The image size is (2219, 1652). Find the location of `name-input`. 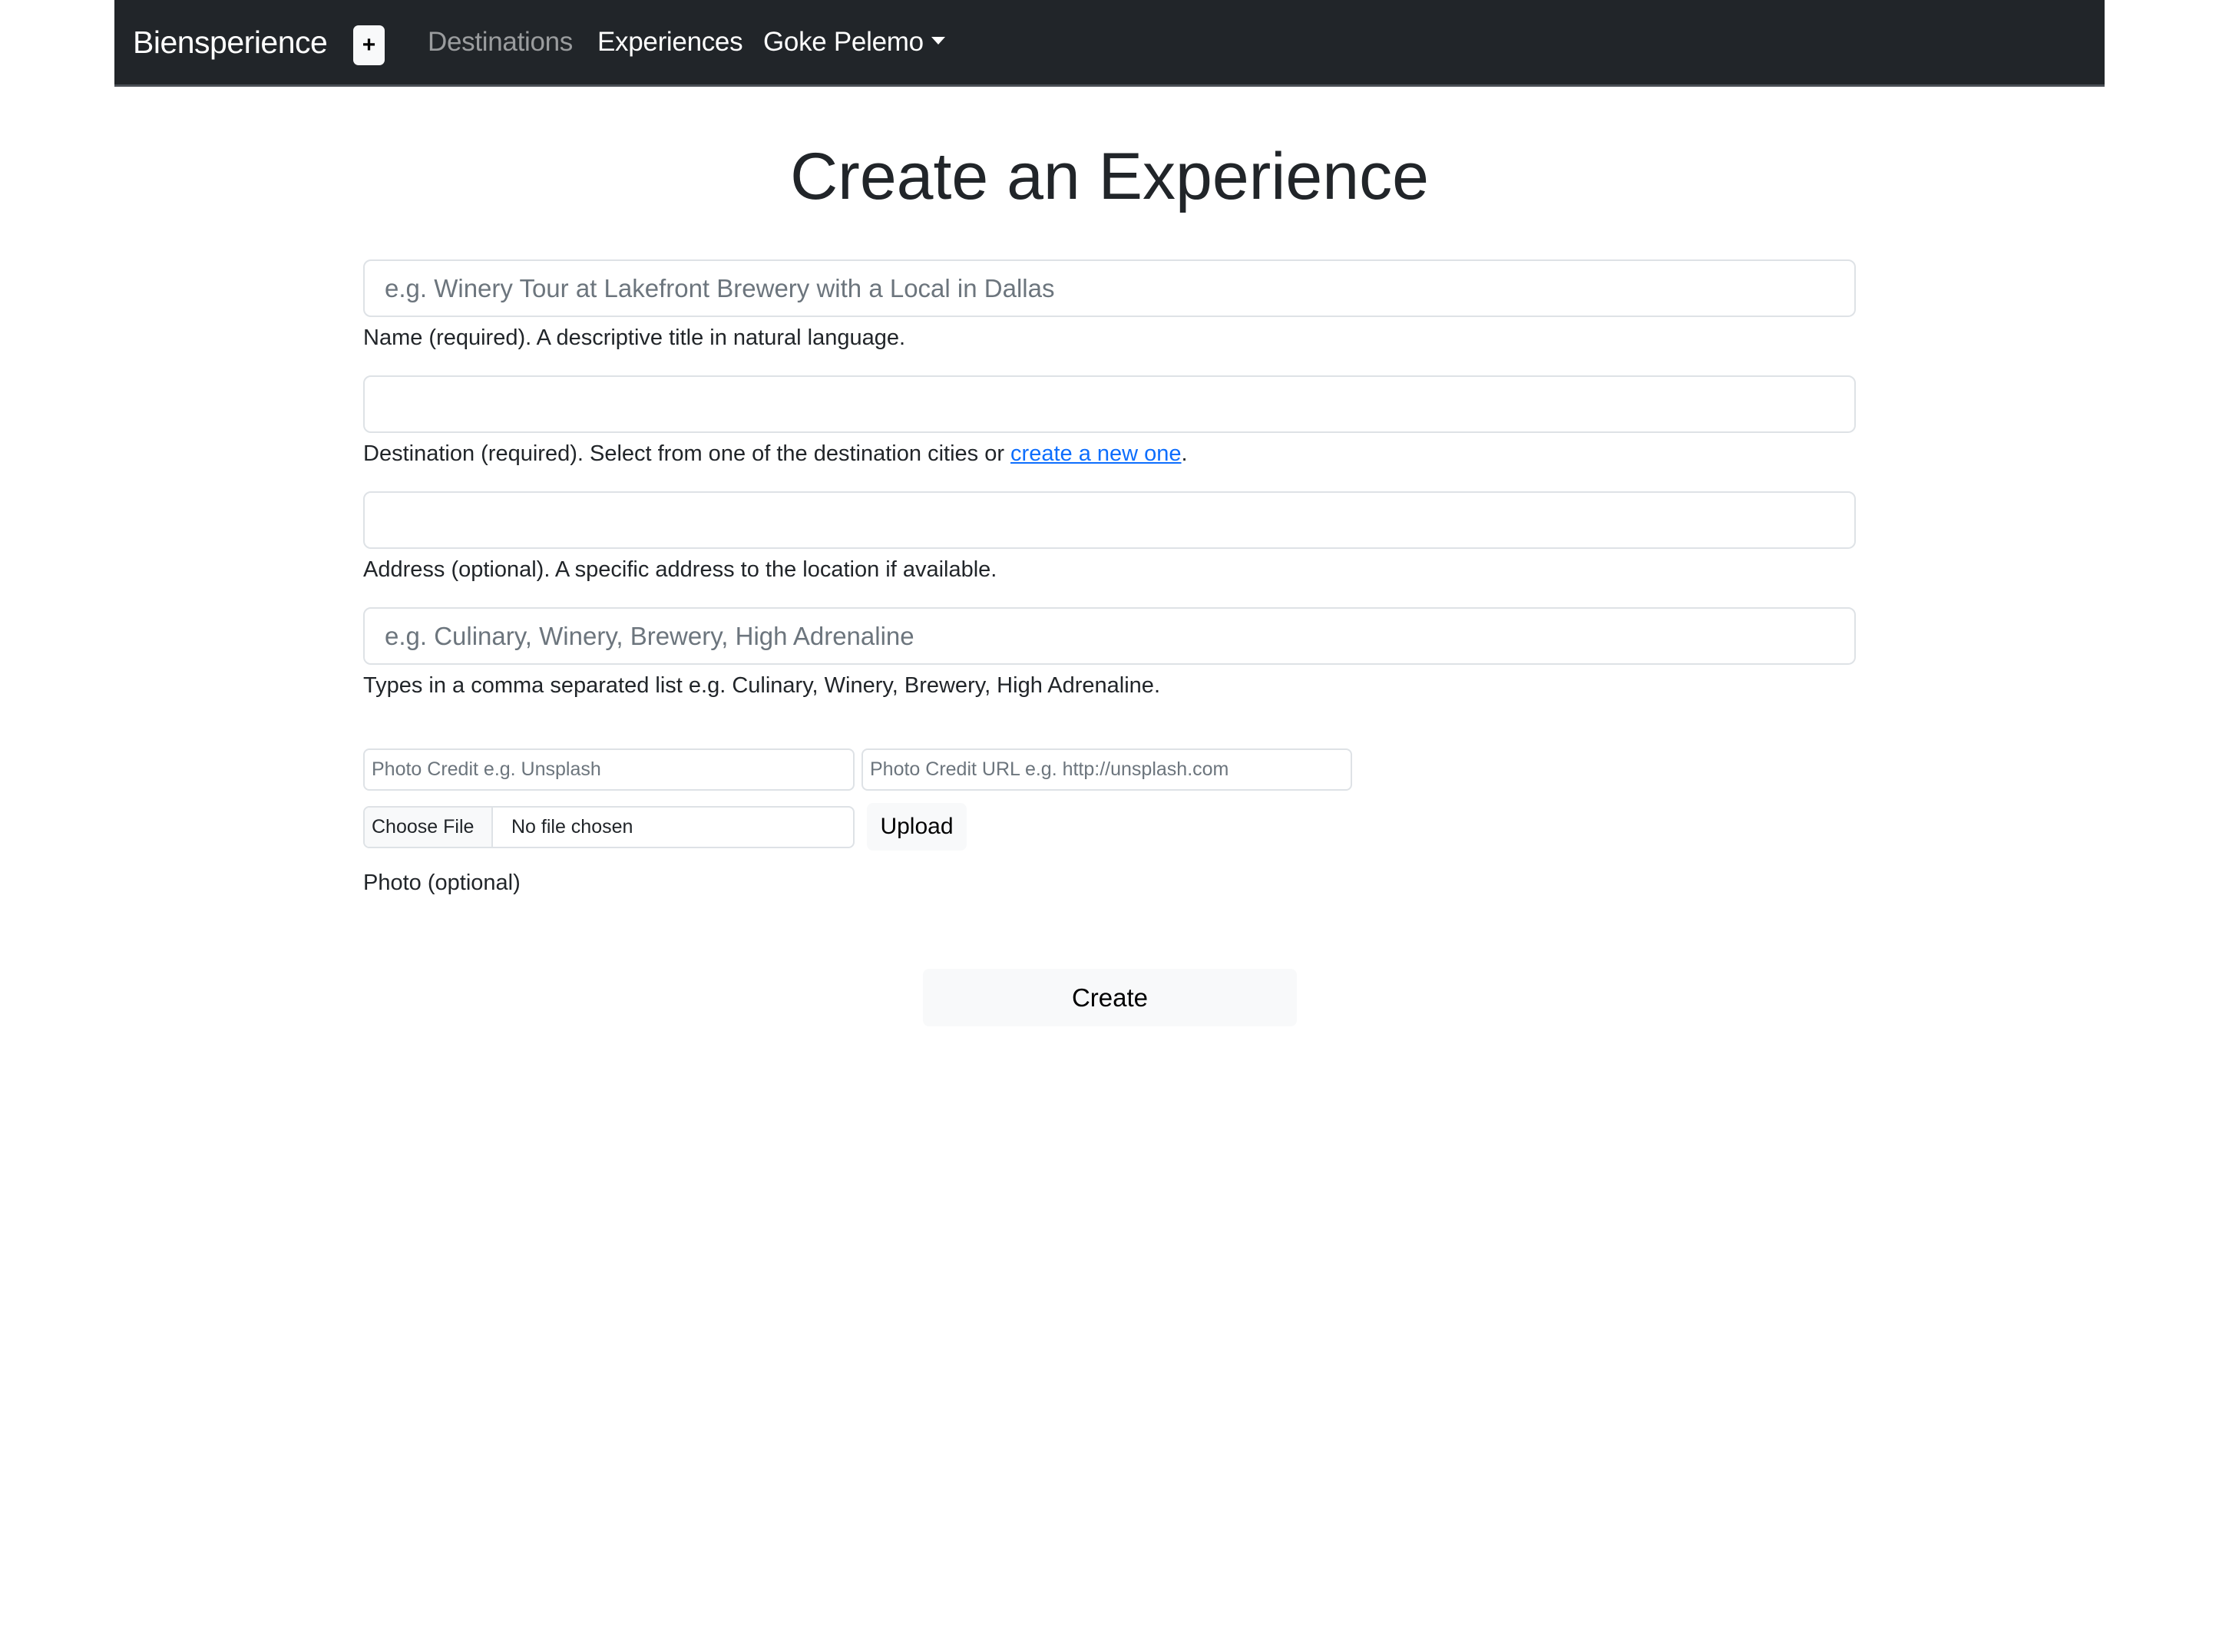

name-input is located at coordinates (1109, 288).